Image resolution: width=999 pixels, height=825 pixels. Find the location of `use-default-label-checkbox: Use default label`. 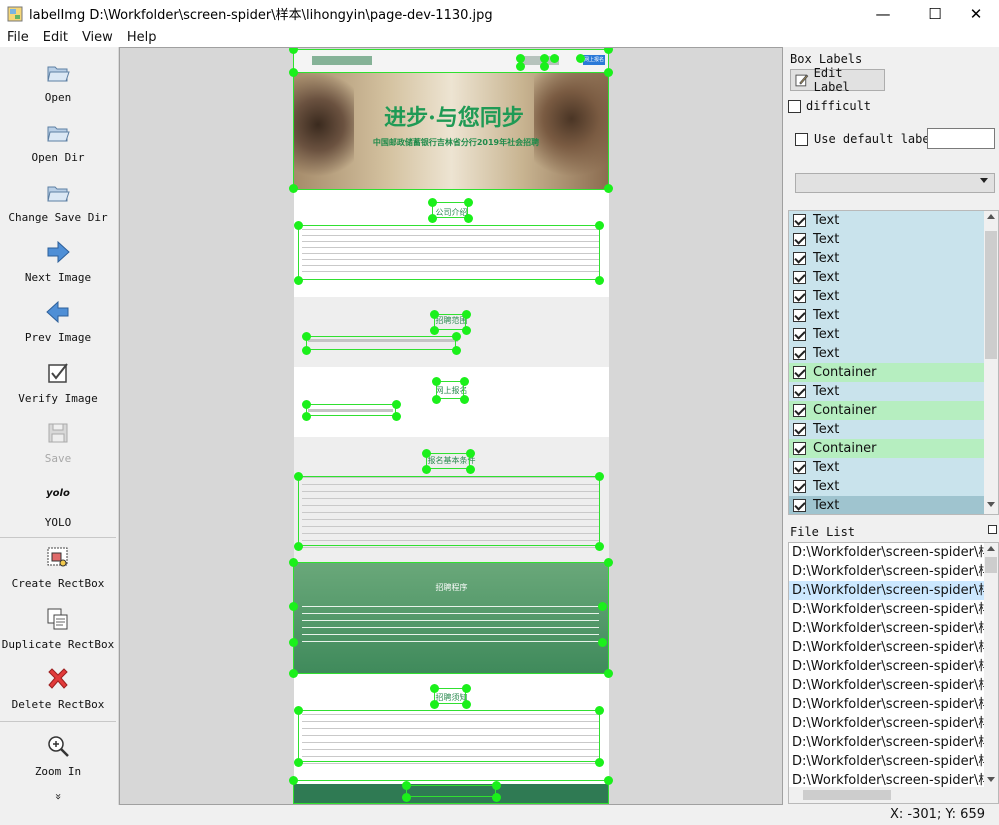

use-default-label-checkbox: Use default label is located at coordinates (866, 139).